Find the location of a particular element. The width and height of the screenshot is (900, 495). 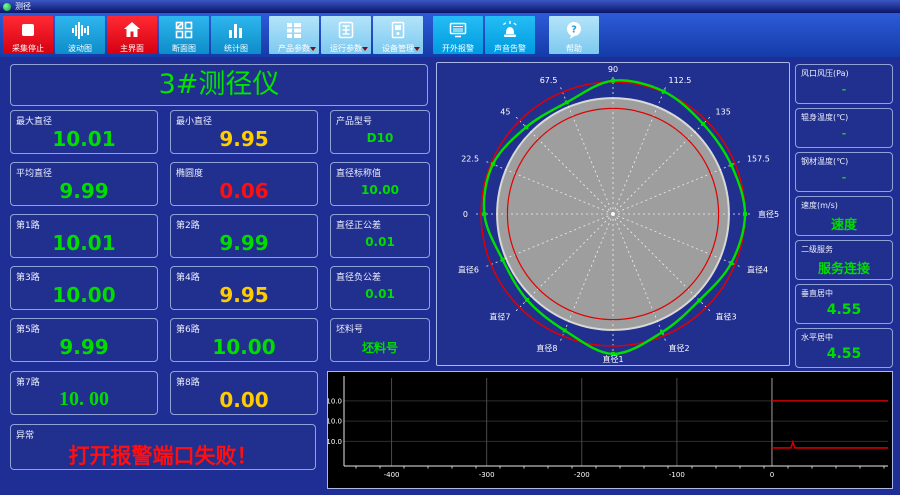

status-box-速度(m/s): 速度(m/s) 速度 is located at coordinates (844, 216).